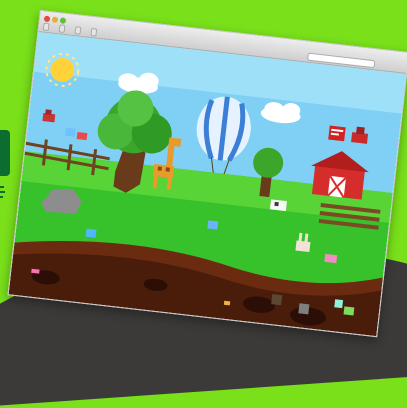  Describe the element at coordinates (337, 133) in the screenshot. I see `logo-badge` at that location.